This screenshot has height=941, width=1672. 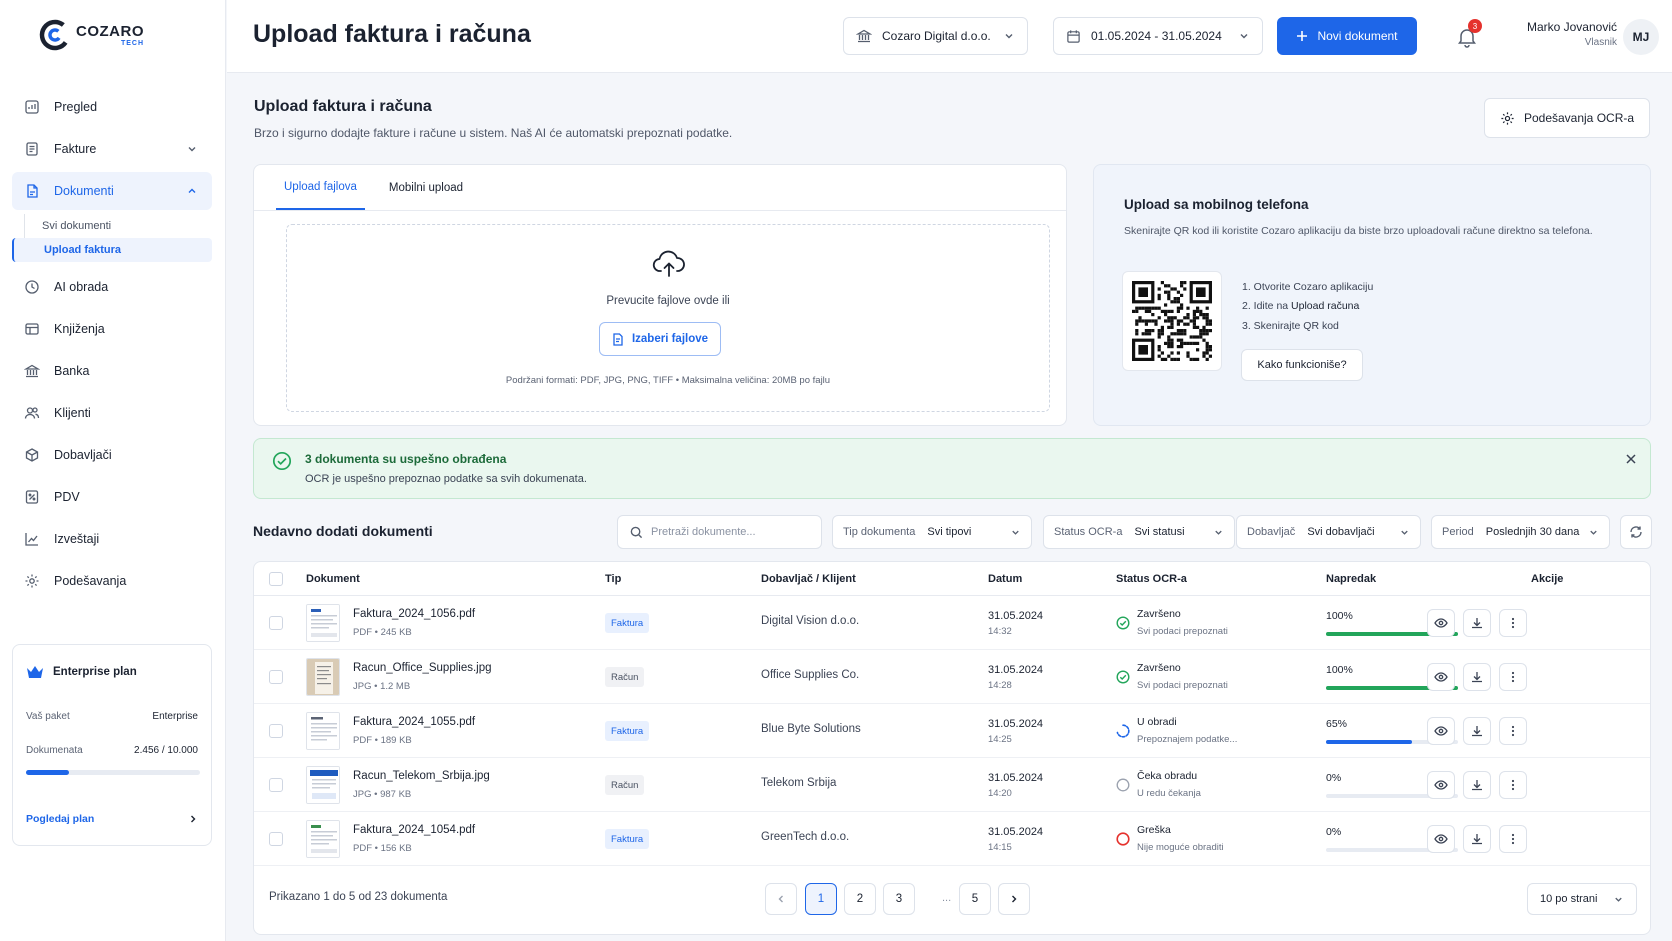 I want to click on company-select: Cozaro Digital d.o.o., so click(x=935, y=36).